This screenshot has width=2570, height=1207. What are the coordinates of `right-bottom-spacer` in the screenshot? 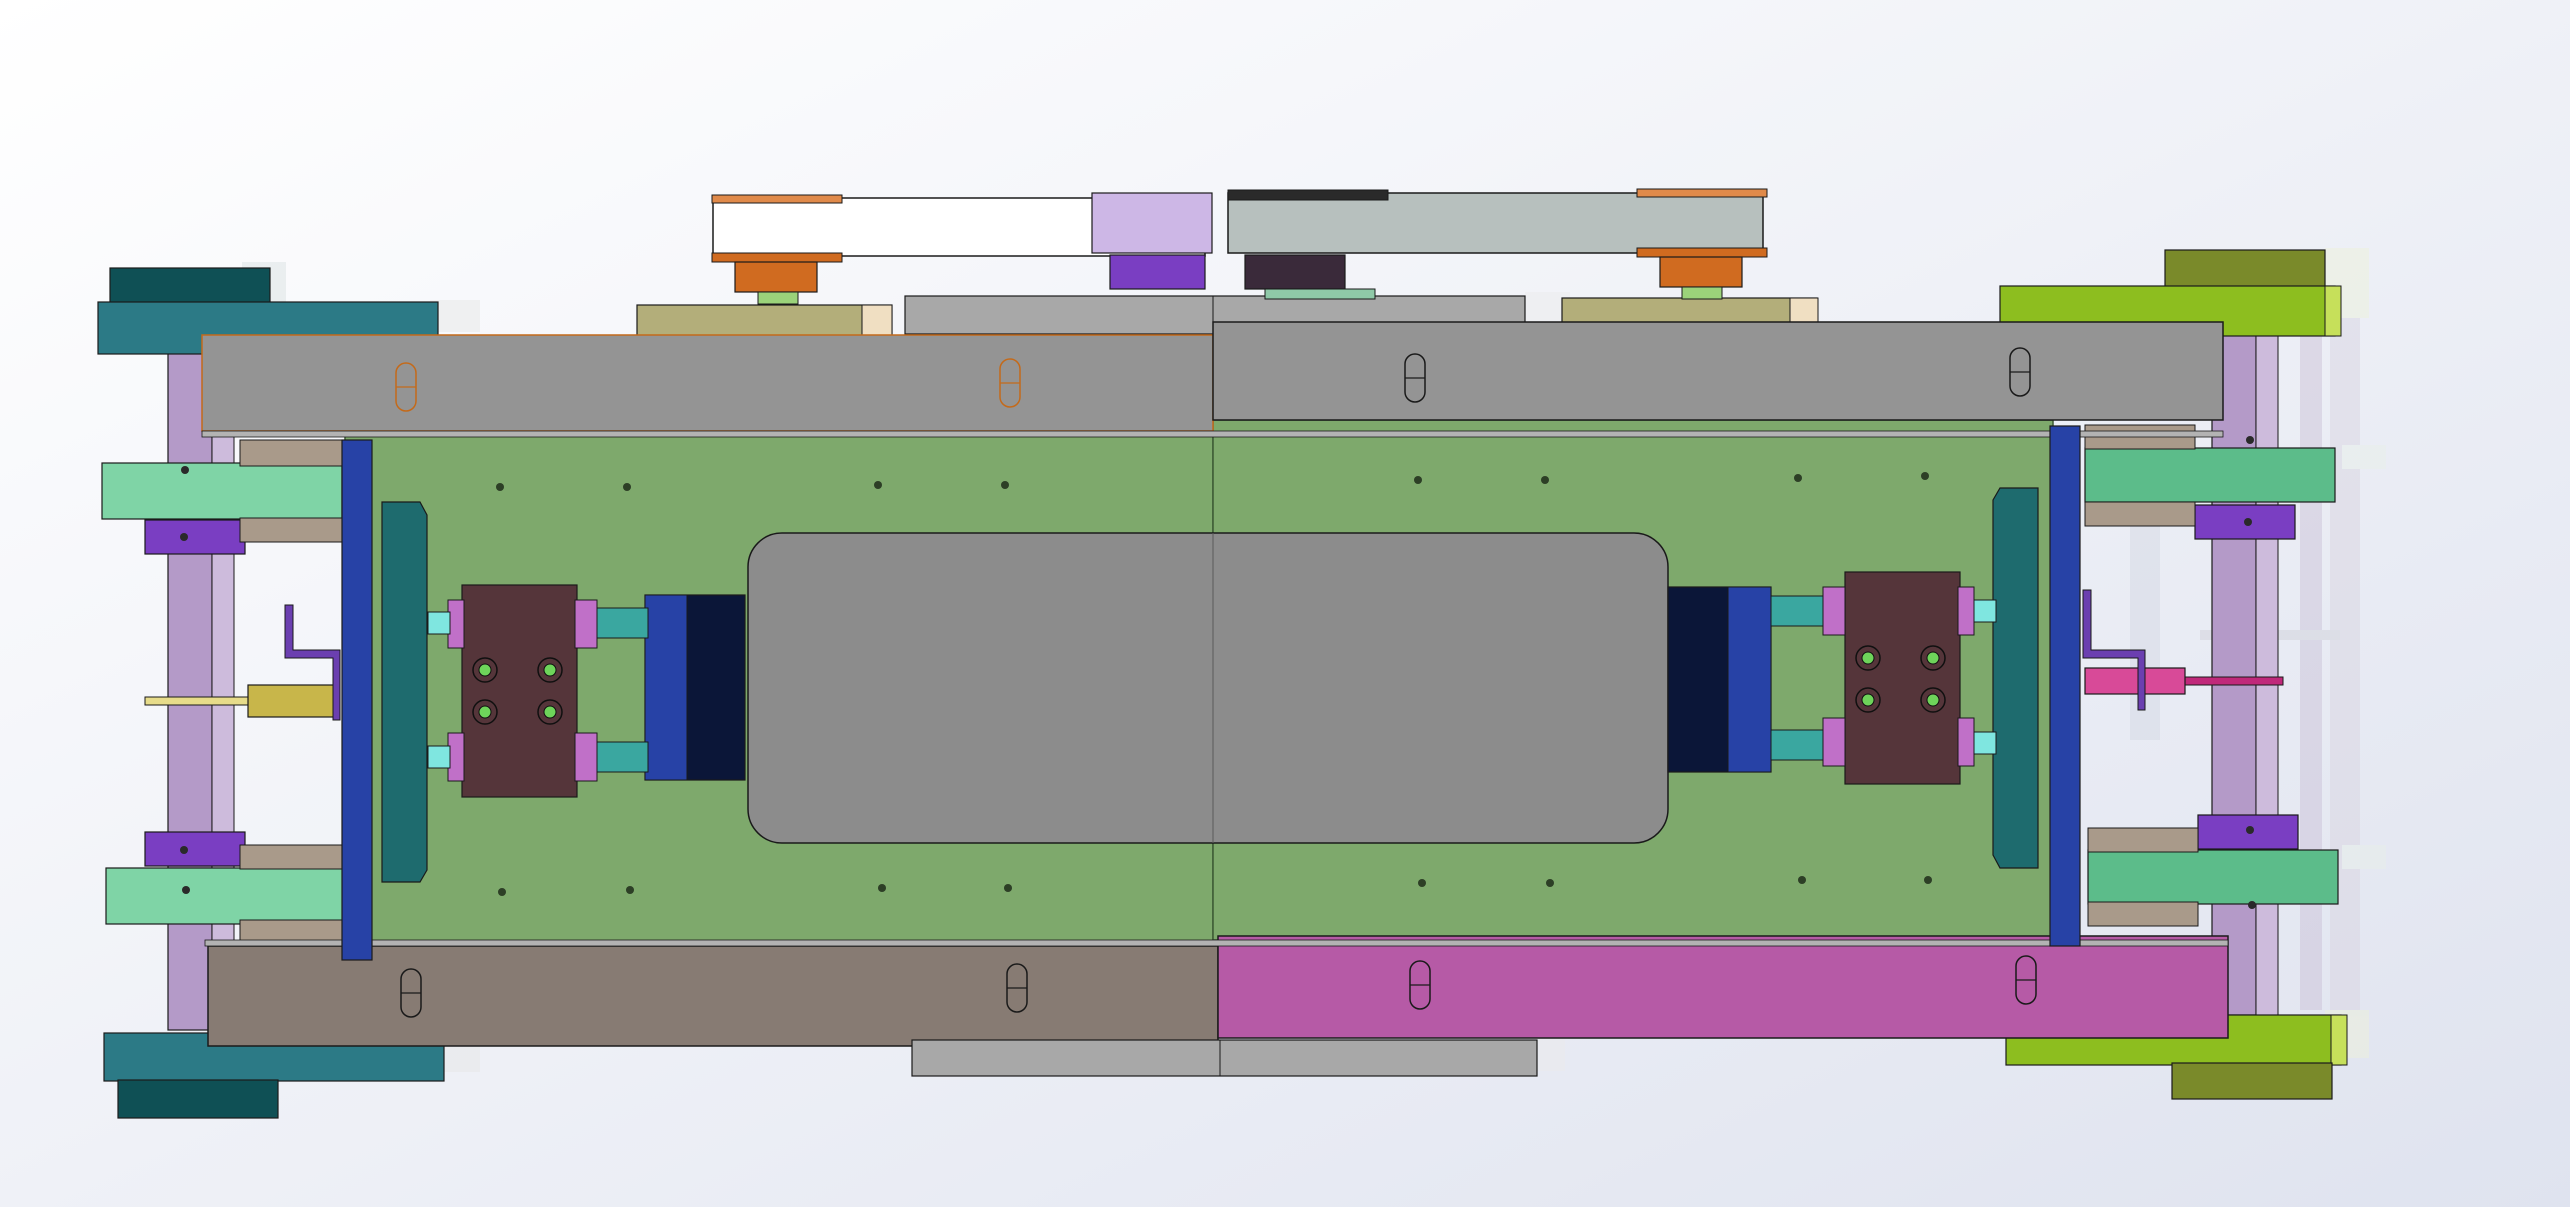 It's located at (2143, 840).